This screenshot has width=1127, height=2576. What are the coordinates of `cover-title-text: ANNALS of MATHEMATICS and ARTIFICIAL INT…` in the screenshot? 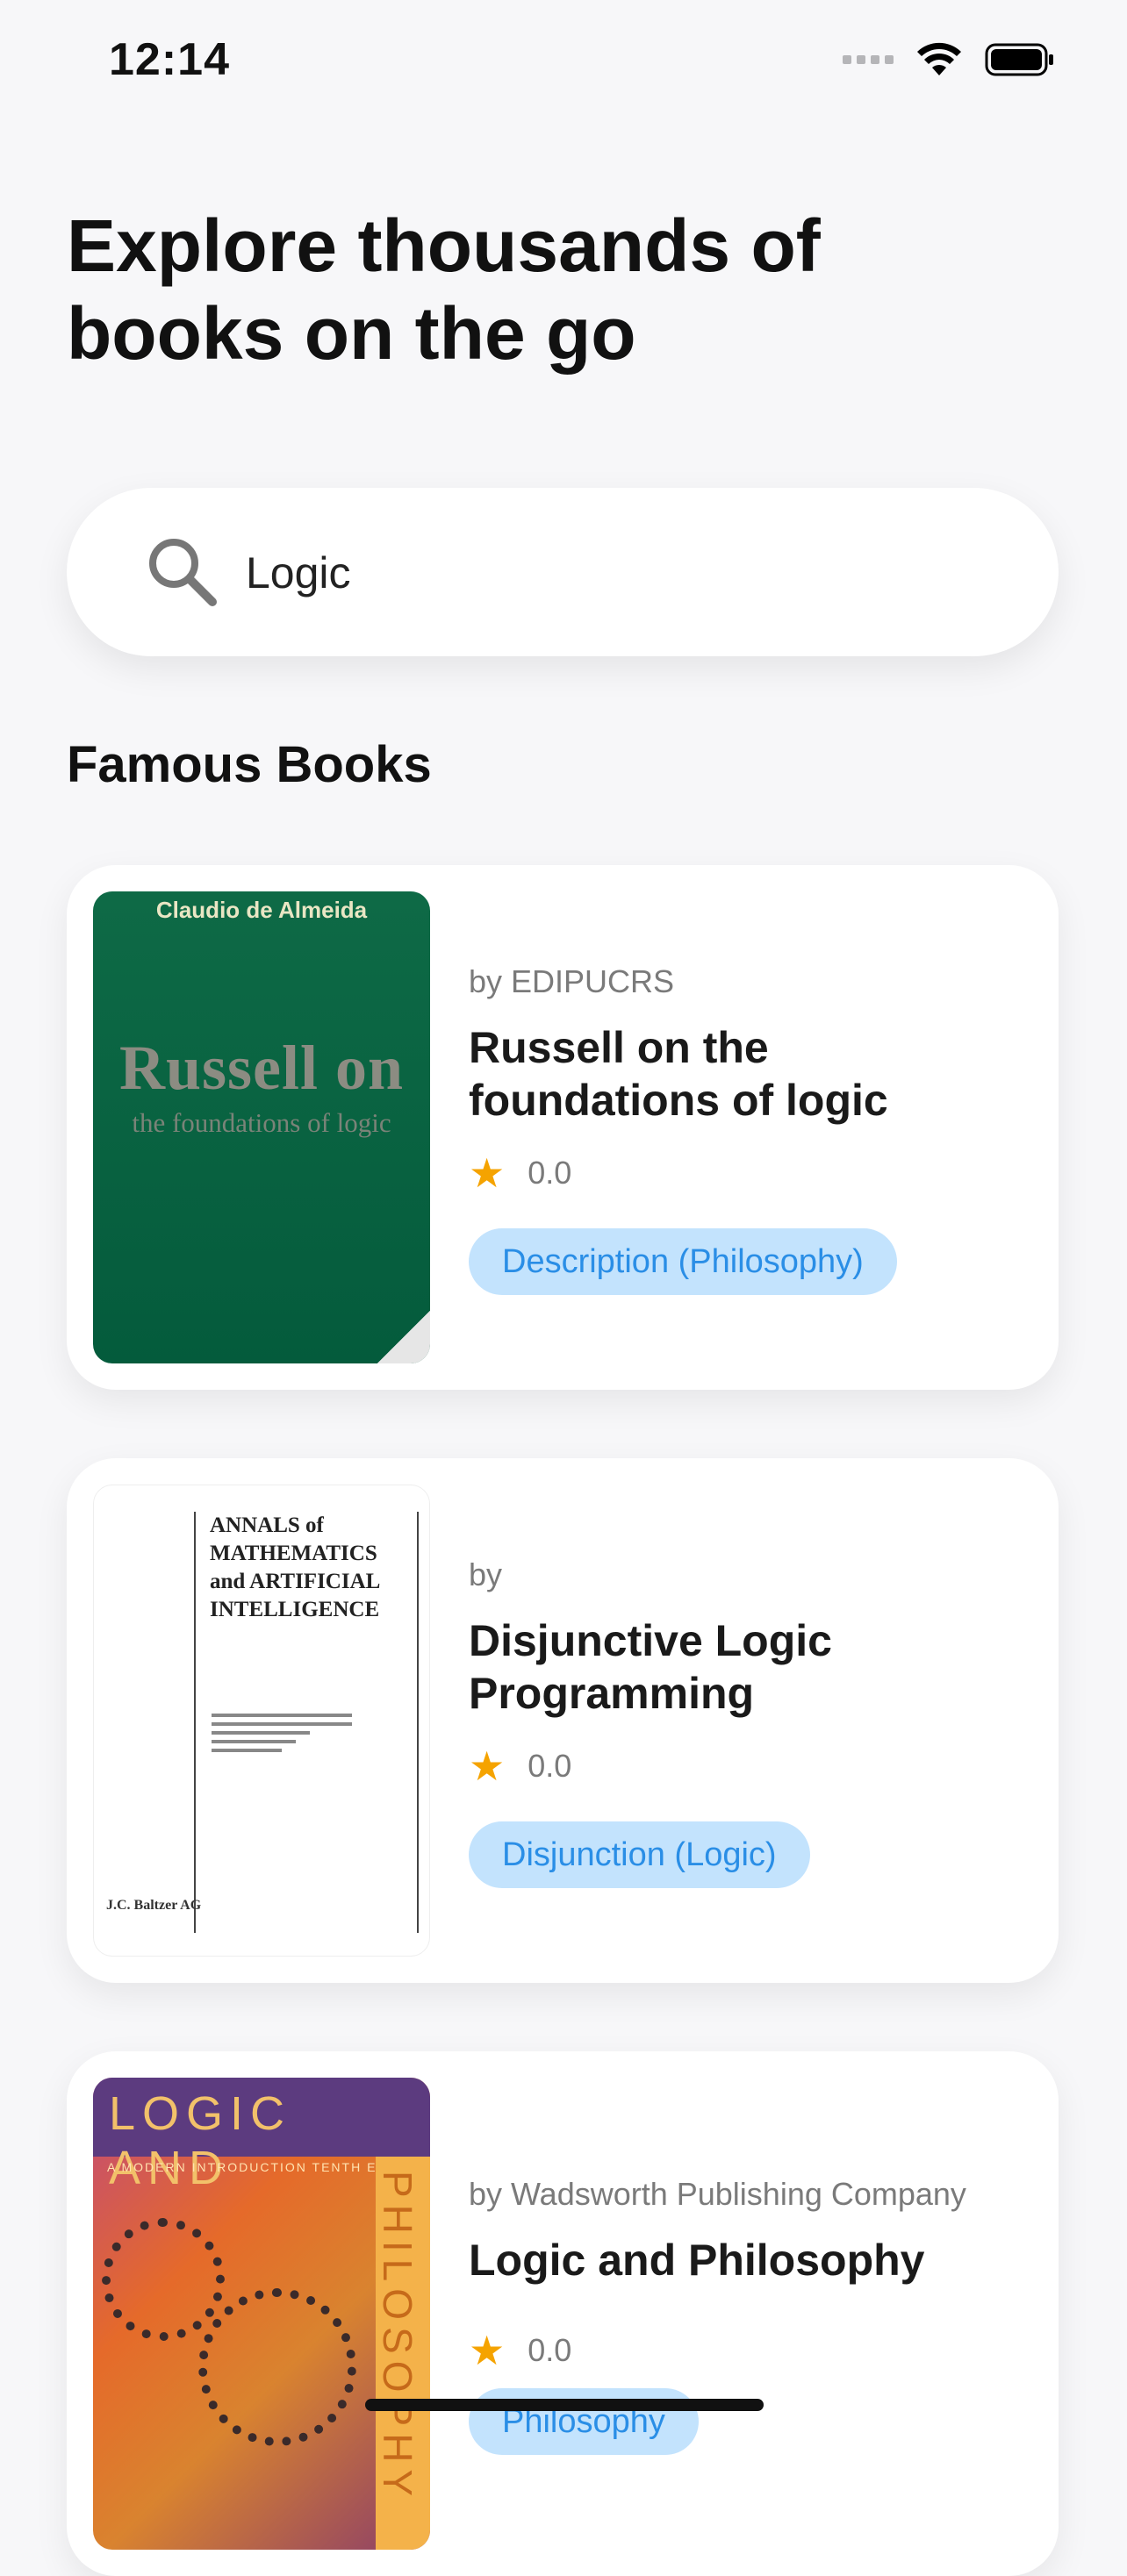 It's located at (295, 1567).